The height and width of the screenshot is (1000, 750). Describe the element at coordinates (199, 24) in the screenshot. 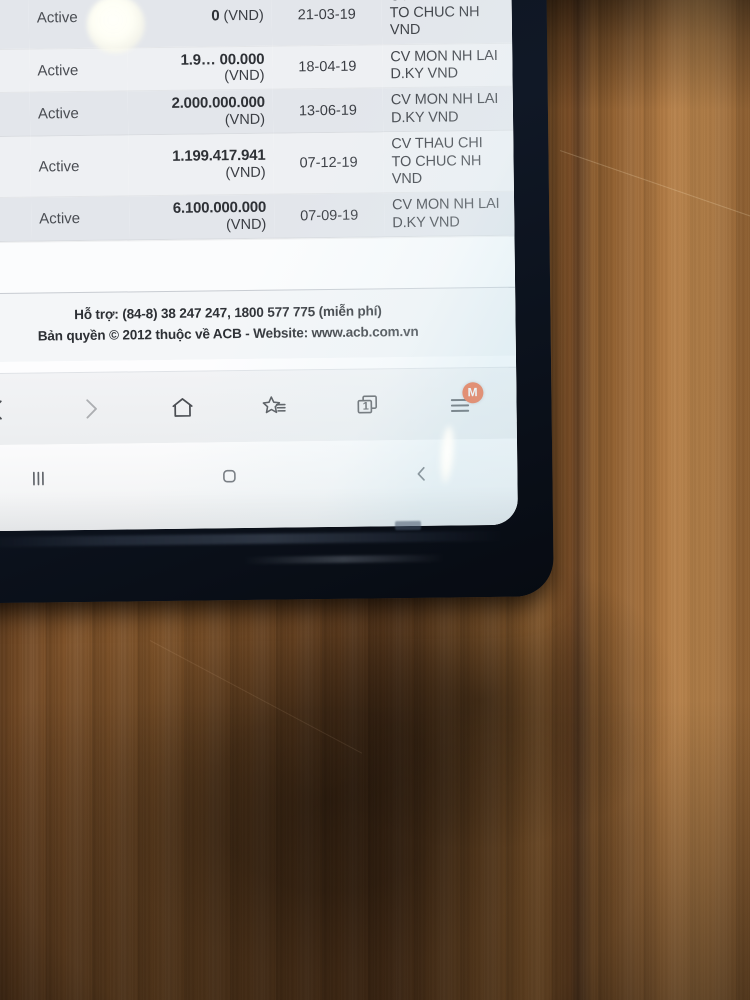

I see `balance-cell: 0 (VND)` at that location.